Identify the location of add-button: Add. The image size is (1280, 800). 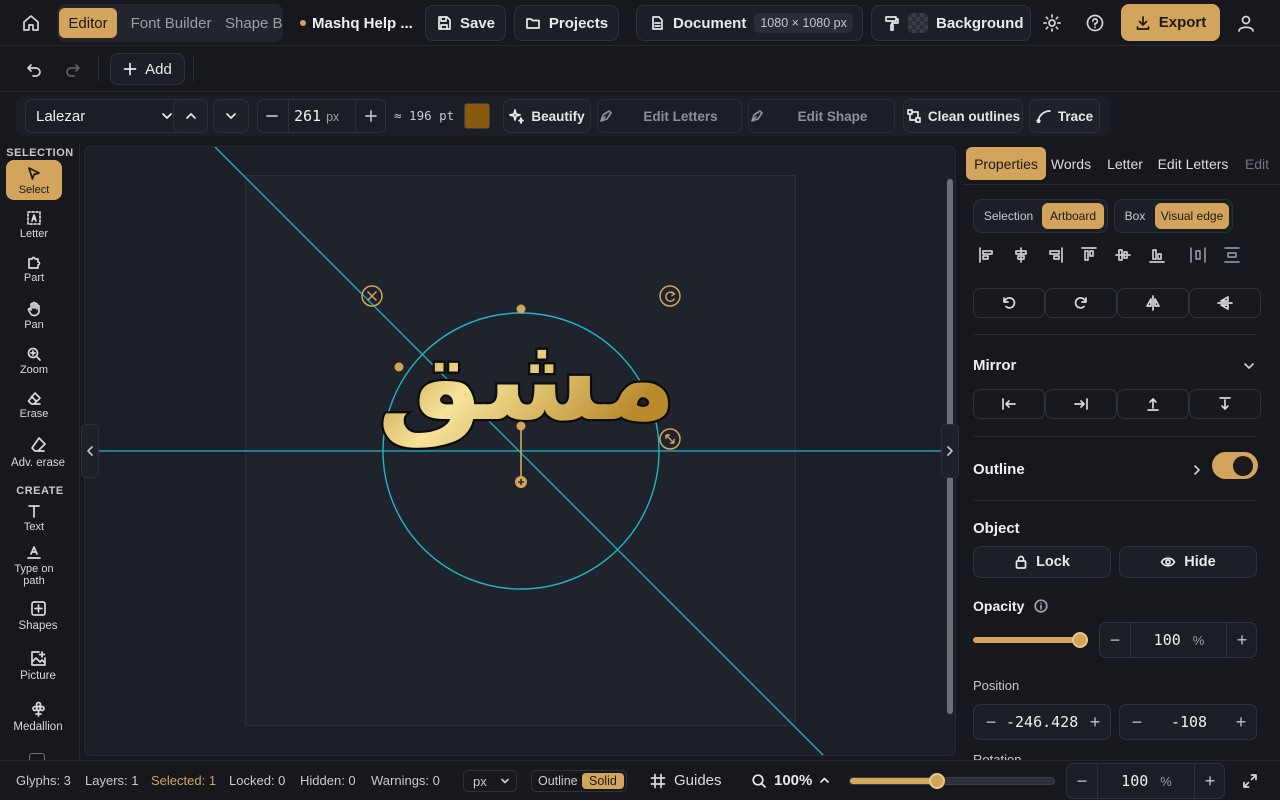
(147, 69).